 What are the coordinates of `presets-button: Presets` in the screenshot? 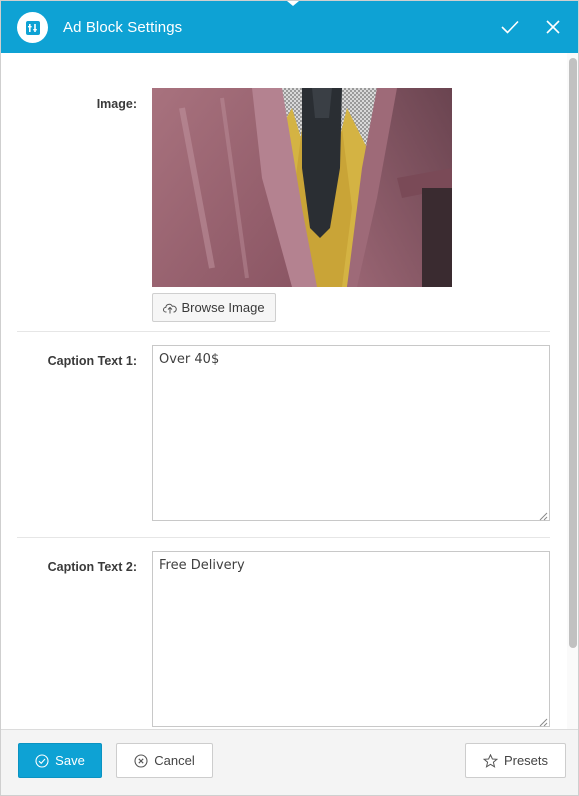 It's located at (515, 760).